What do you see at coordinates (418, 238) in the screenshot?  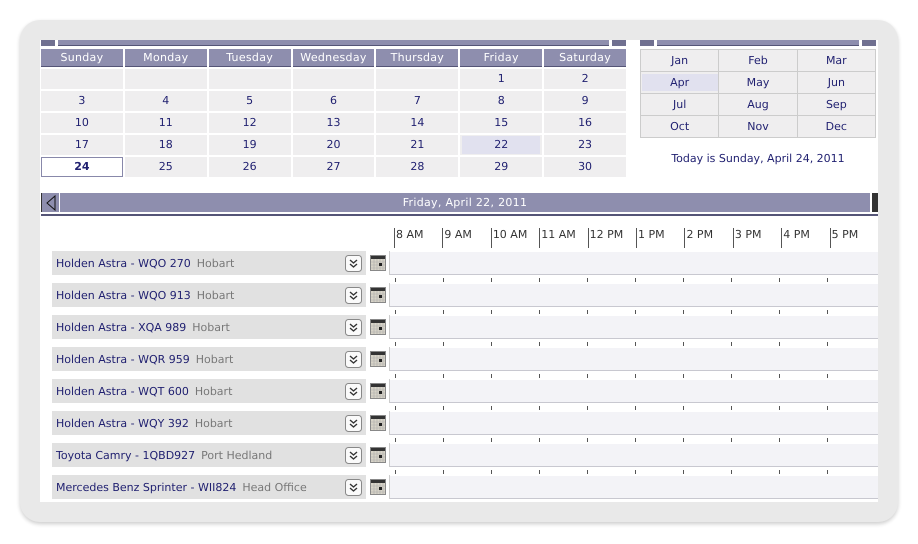 I see `hour-label: 8 AM` at bounding box center [418, 238].